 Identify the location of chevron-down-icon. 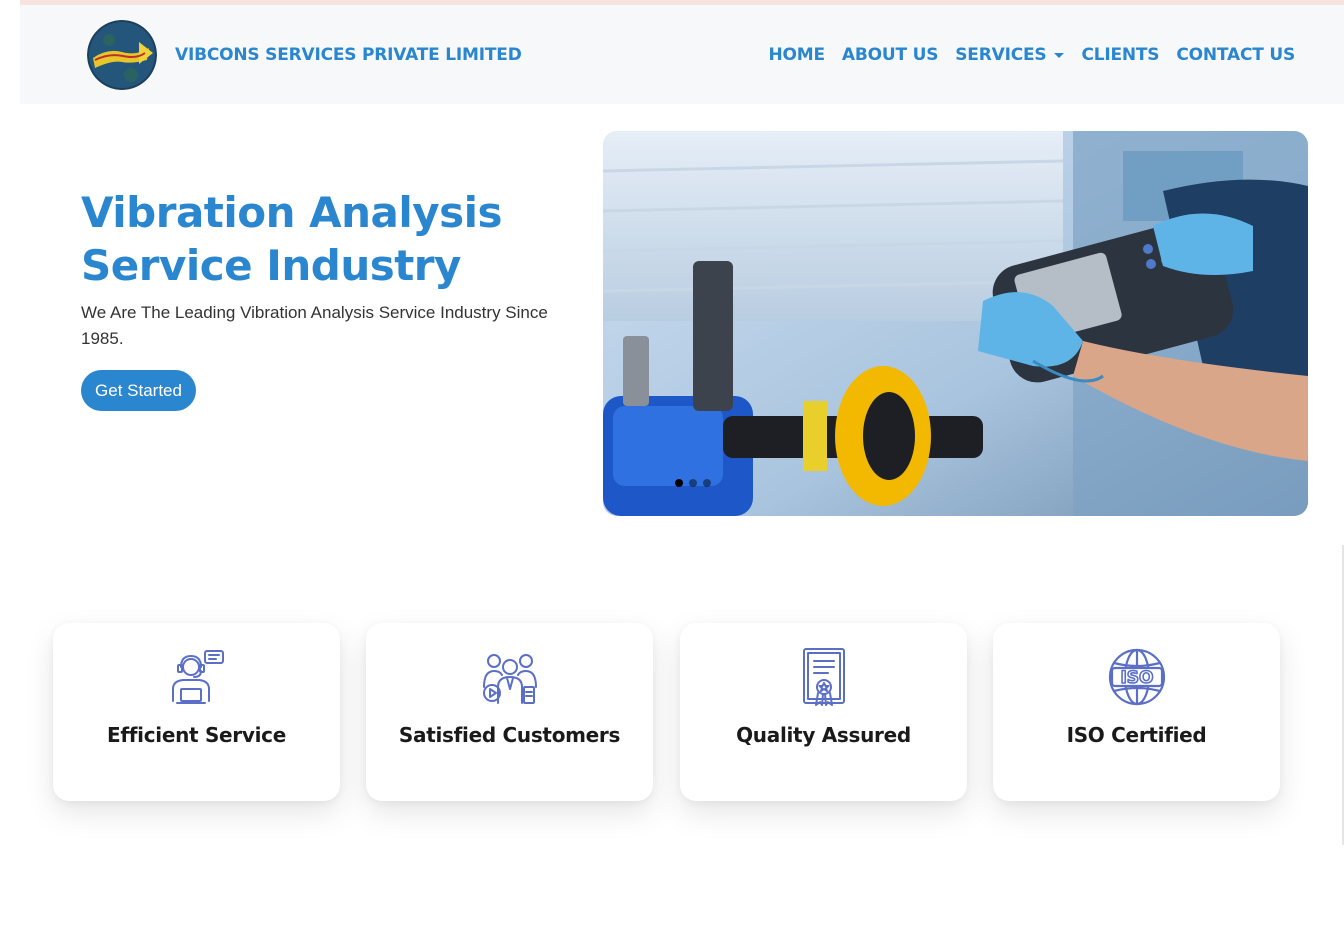
(1059, 55).